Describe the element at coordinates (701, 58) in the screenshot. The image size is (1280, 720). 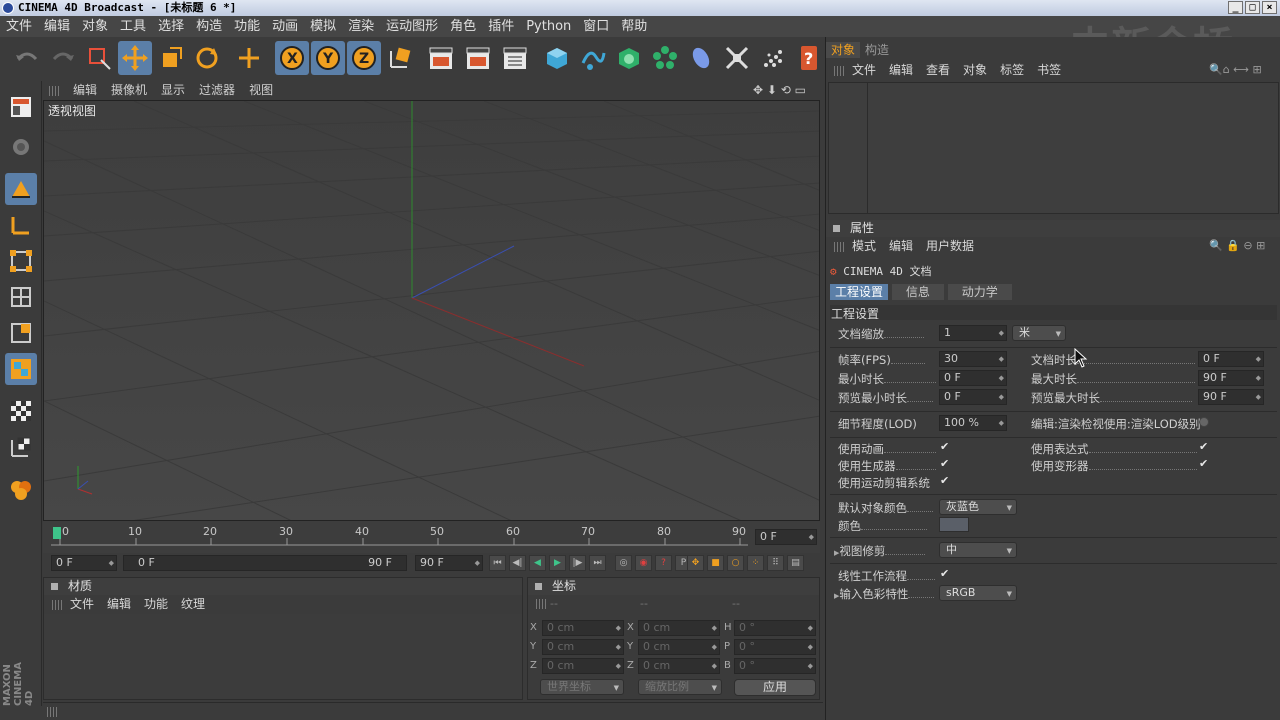
I see `bend-deformer-icon` at that location.